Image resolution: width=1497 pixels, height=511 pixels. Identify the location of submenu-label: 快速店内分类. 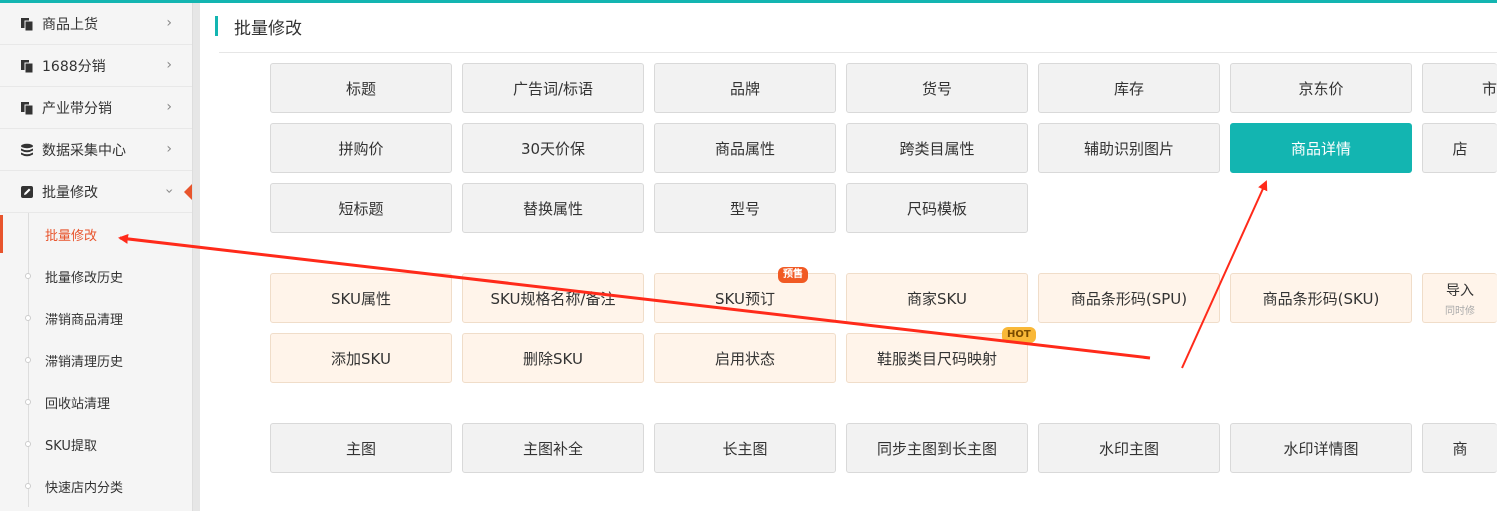
(84, 488).